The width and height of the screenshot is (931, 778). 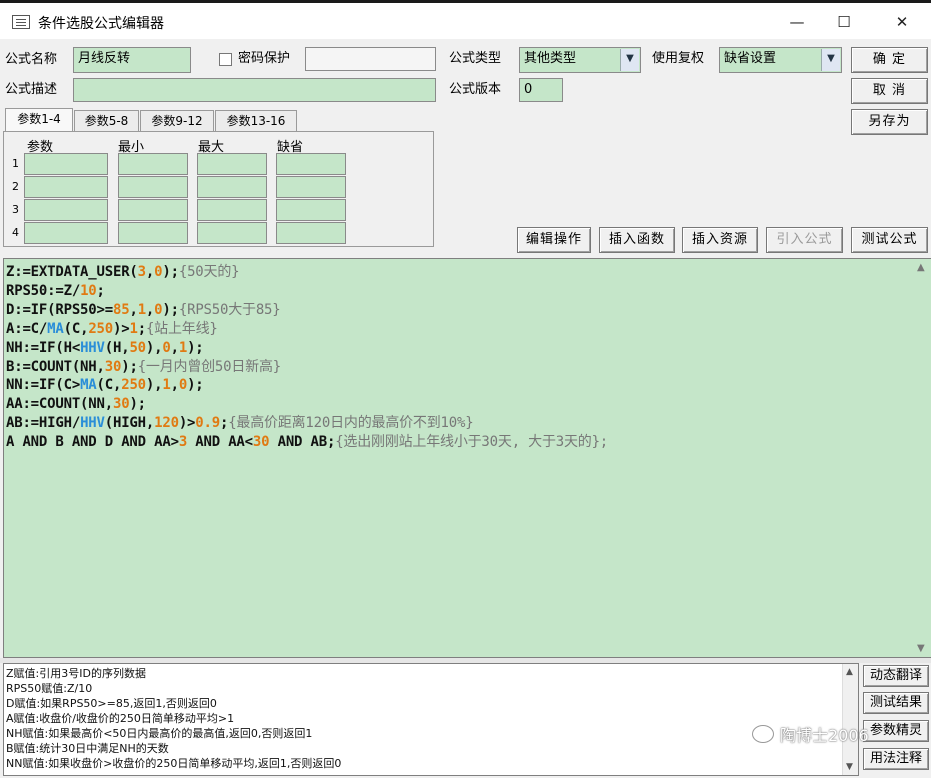 What do you see at coordinates (27, 328) in the screenshot?
I see `code-token: A:=C/` at bounding box center [27, 328].